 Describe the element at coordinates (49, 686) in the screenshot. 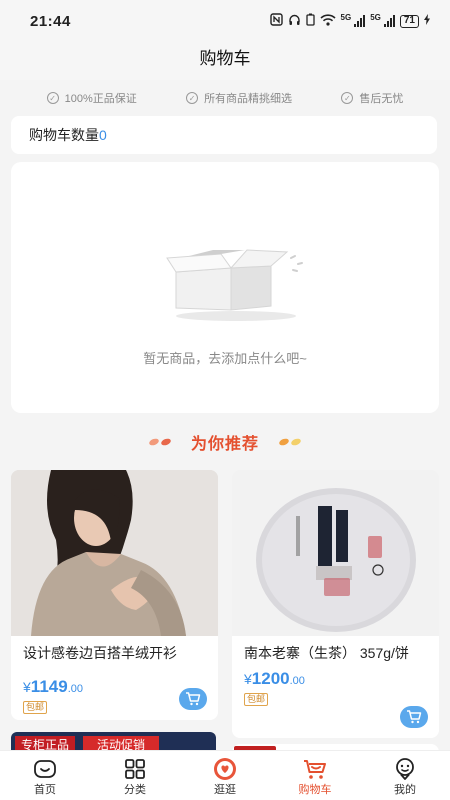

I see `price-integer: 1149` at that location.